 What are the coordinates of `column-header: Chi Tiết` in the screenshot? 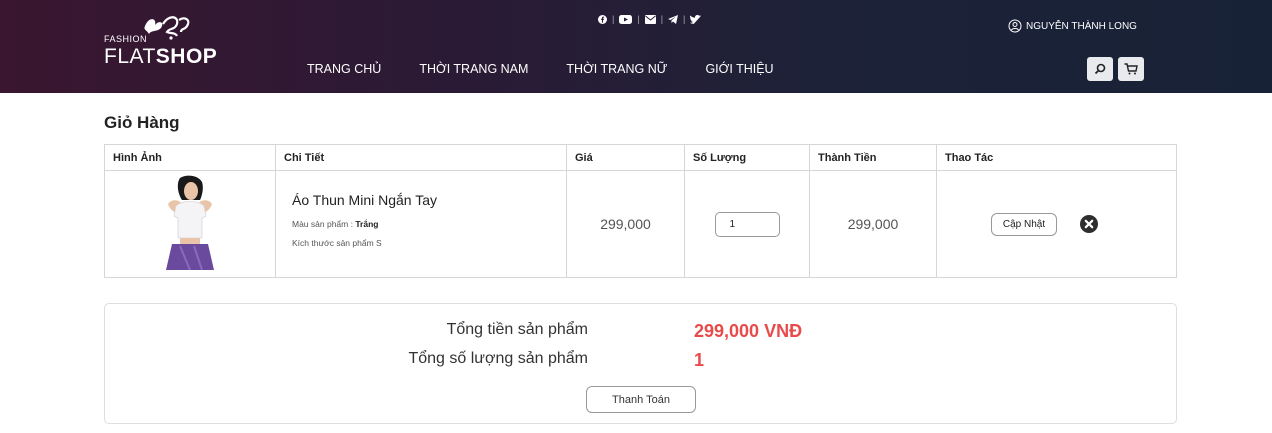 It's located at (421, 157).